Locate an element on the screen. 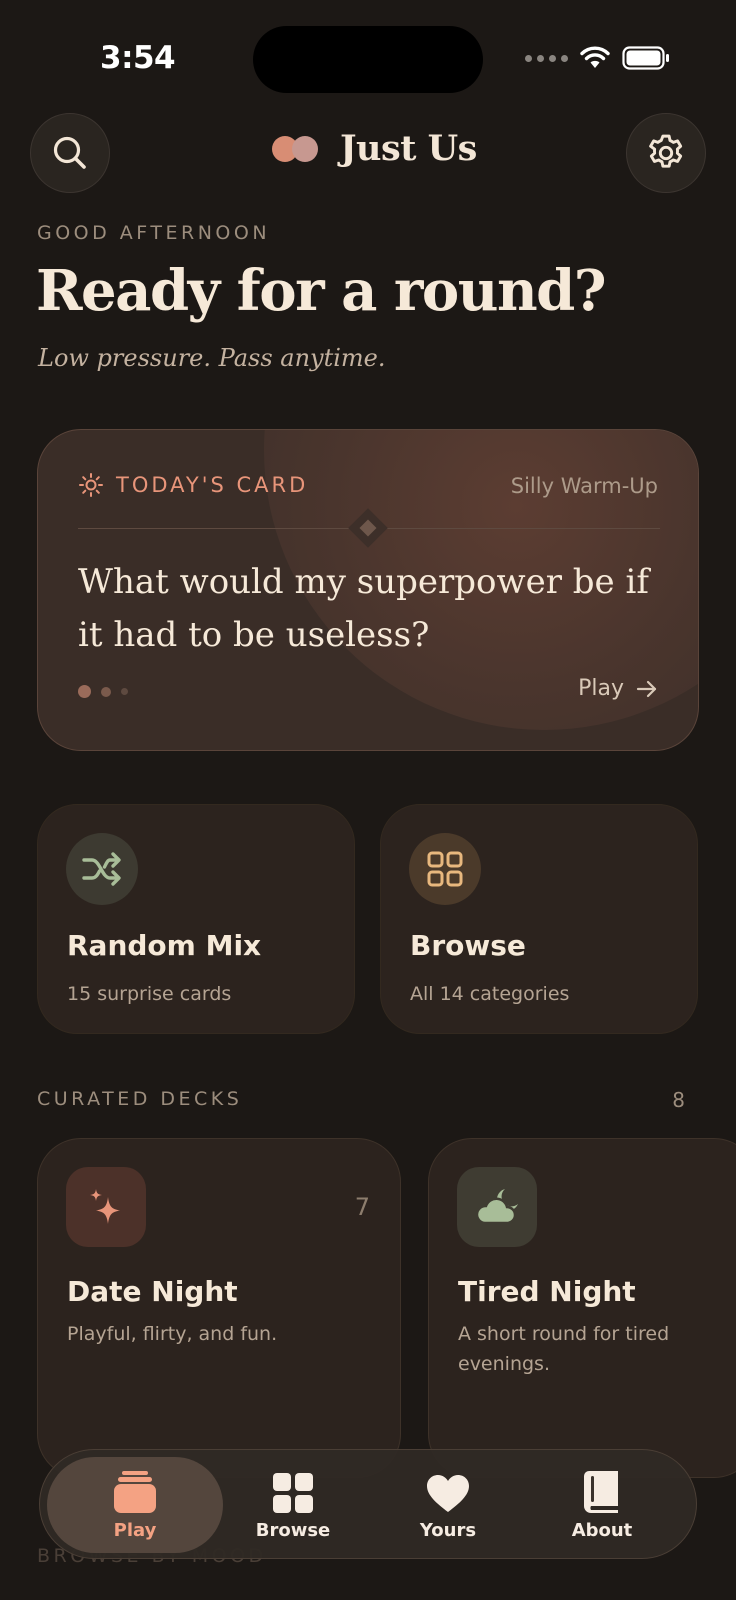 The width and height of the screenshot is (736, 1600). shuffle-icon is located at coordinates (101, 869).